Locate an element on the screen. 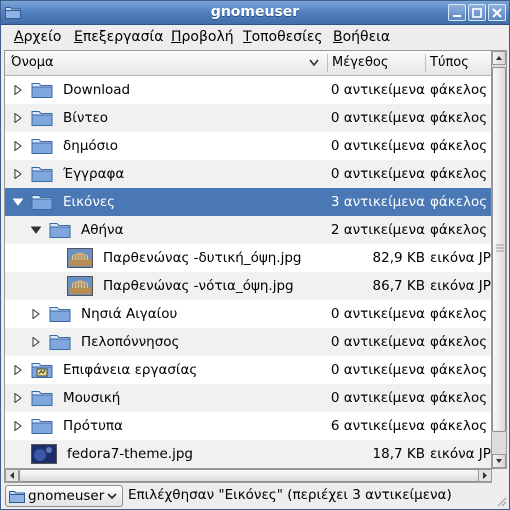 This screenshot has width=510, height=510. file-row: Βίντεο 0 αντικείμενα φάκελος is located at coordinates (248, 118).